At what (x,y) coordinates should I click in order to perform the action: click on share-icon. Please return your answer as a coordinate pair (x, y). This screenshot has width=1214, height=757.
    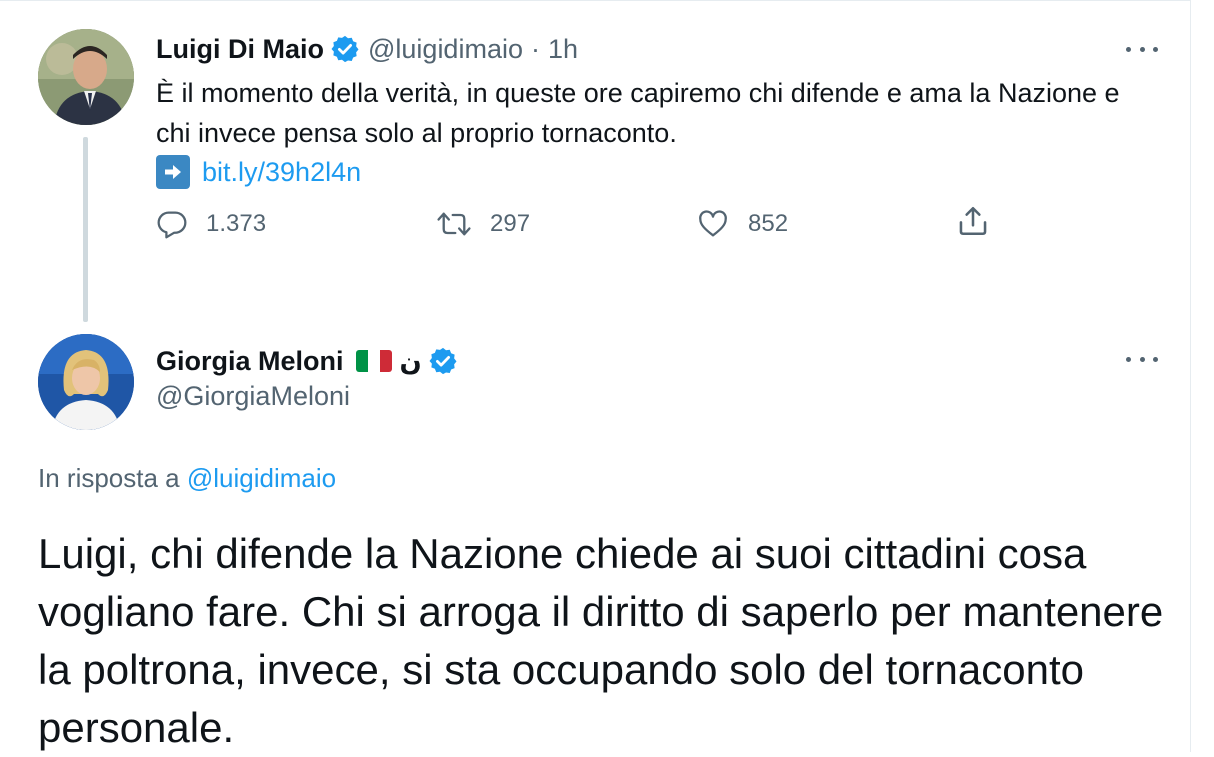
    Looking at the image, I should click on (973, 221).